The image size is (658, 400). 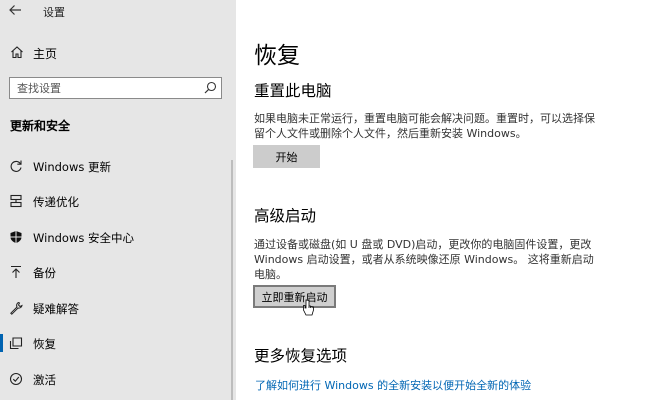 I want to click on sidebar-item-backup: 备份, so click(x=115, y=272).